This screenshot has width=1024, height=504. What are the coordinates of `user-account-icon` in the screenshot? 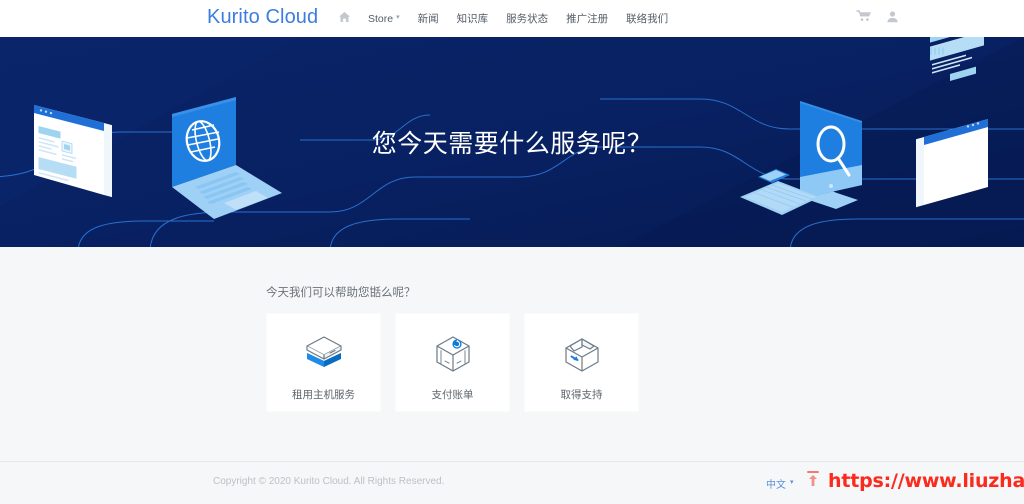 It's located at (892, 19).